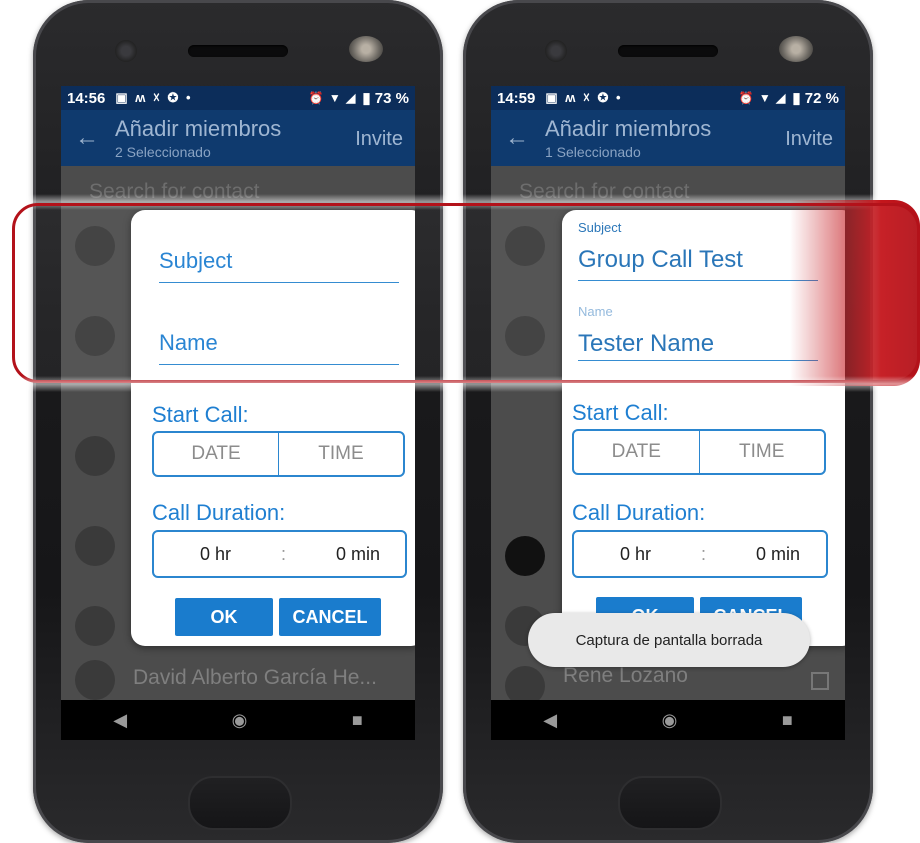 This screenshot has width=920, height=843. Describe the element at coordinates (238, 98) in the screenshot. I see `status-bar: 14:56 ▣ ʍ ☓ ✪ • ⏰ ▼ ◢ ▮ 73 %` at that location.